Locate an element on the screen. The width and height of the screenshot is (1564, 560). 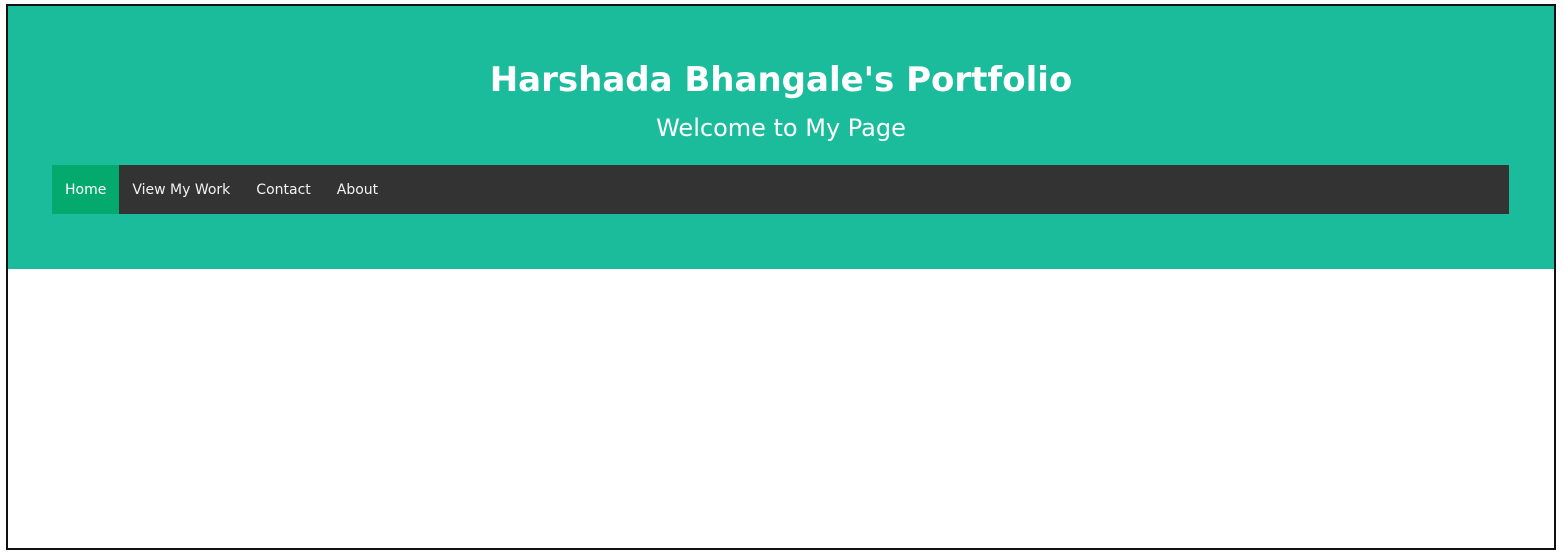
page-subtitle: Welcome to My Page is located at coordinates (781, 128).